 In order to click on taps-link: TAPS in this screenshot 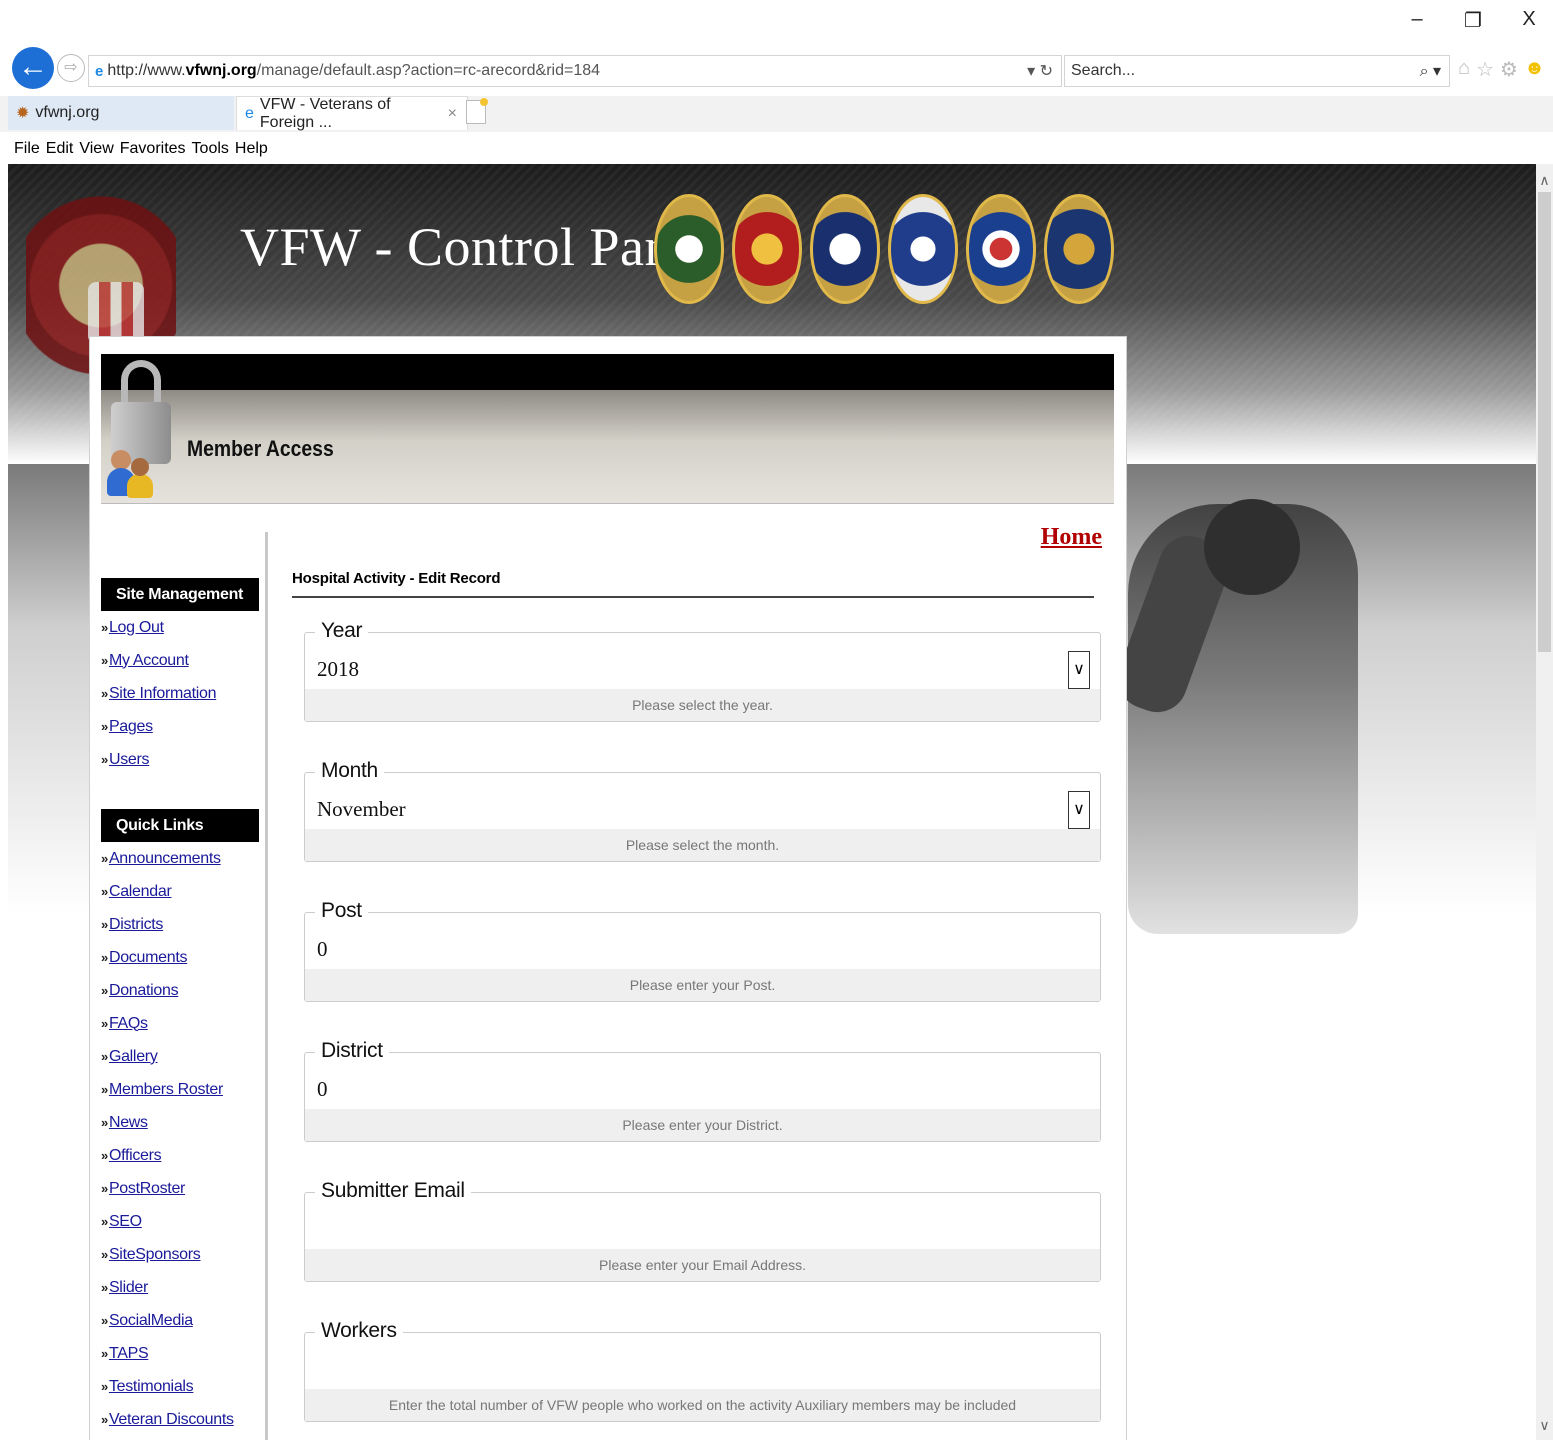, I will do `click(129, 1354)`.